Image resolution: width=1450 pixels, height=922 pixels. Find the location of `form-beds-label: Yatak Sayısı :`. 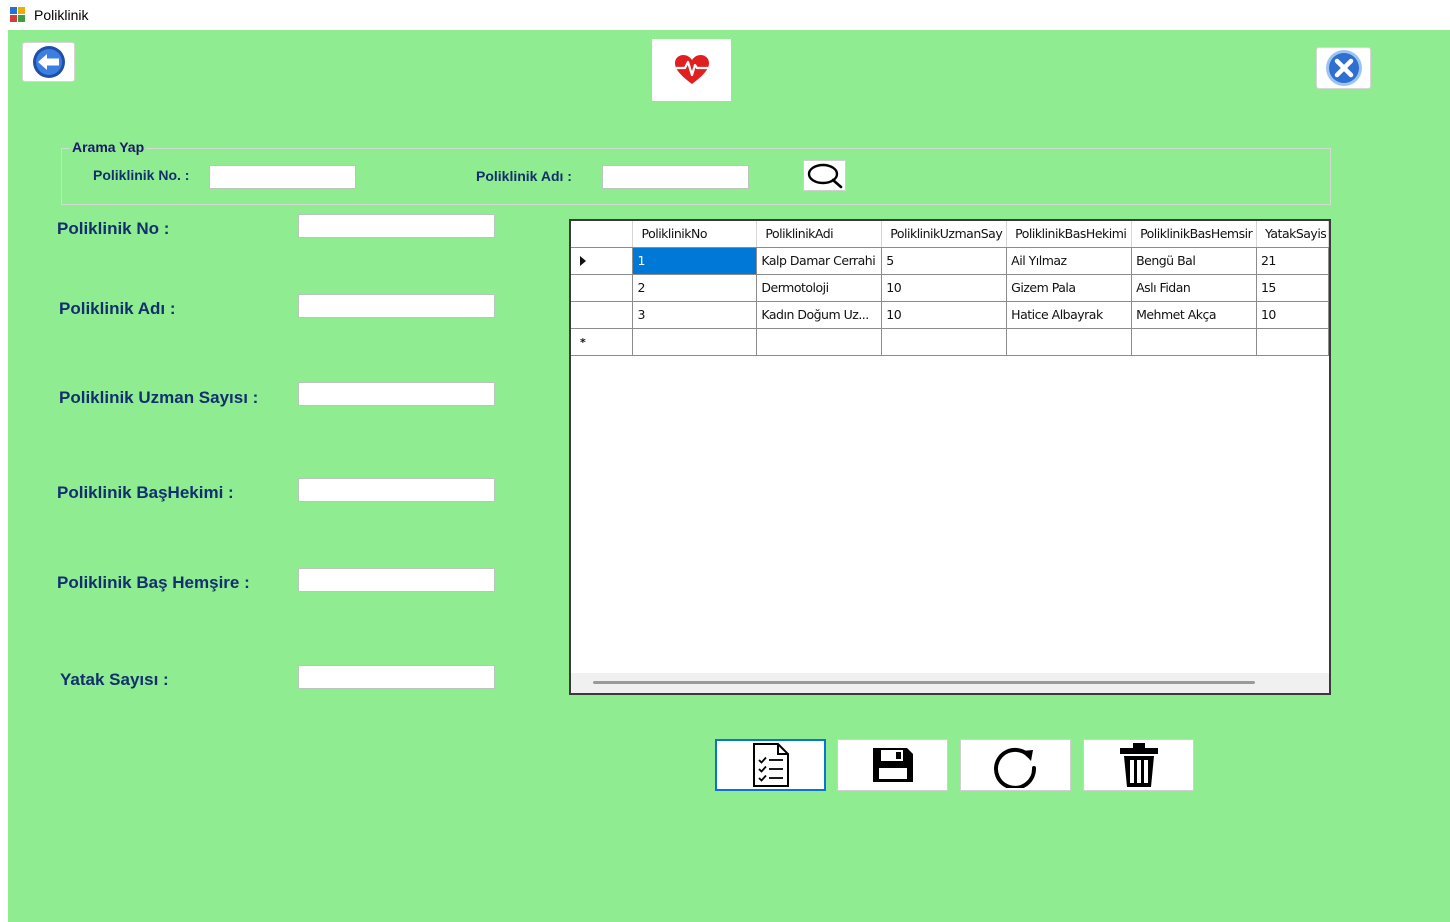

form-beds-label: Yatak Sayısı : is located at coordinates (114, 679).